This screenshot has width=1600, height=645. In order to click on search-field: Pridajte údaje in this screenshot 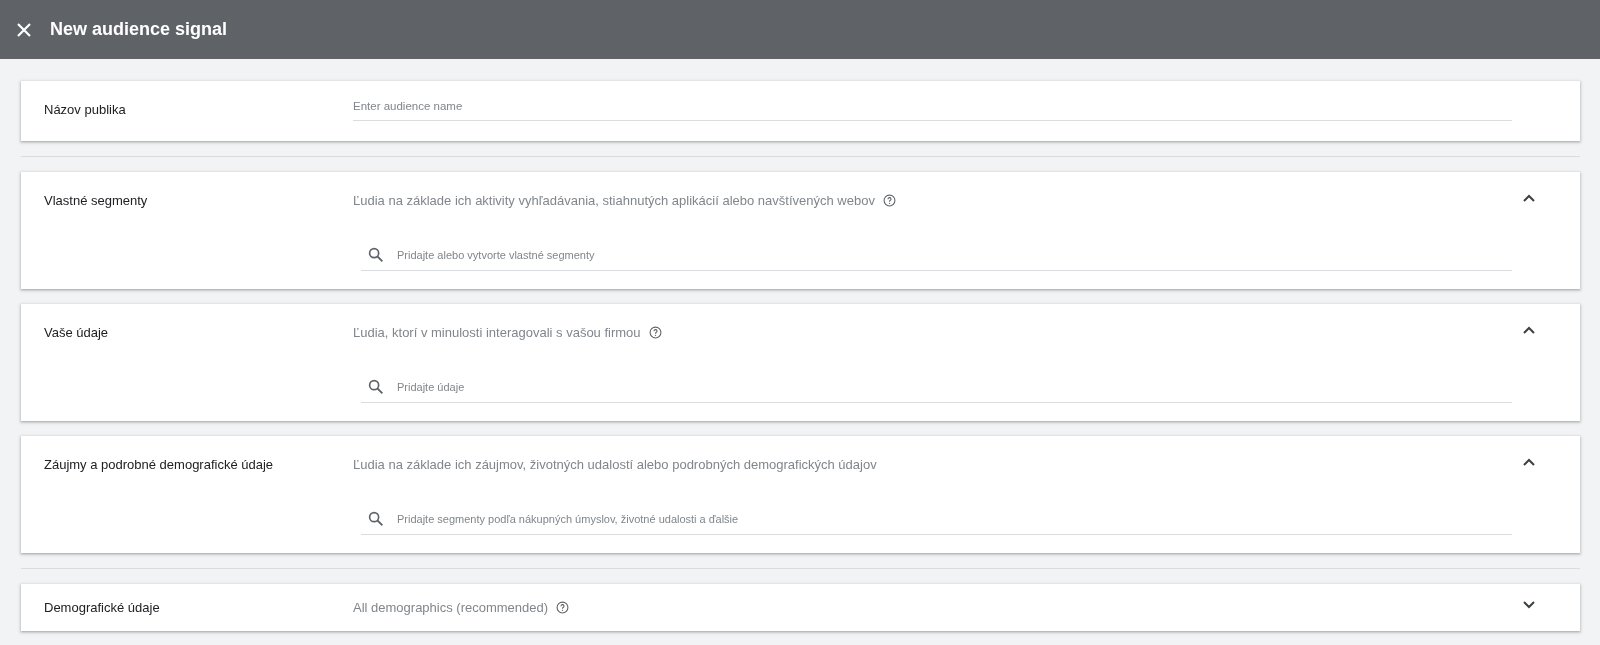, I will do `click(936, 390)`.